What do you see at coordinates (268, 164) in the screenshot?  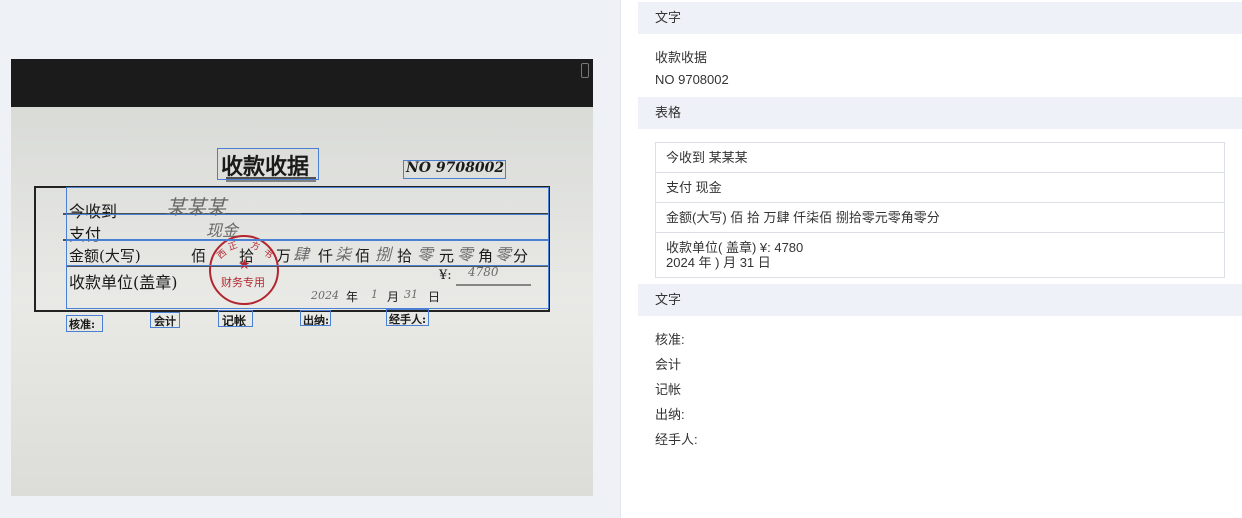 I see `ocr-box-title` at bounding box center [268, 164].